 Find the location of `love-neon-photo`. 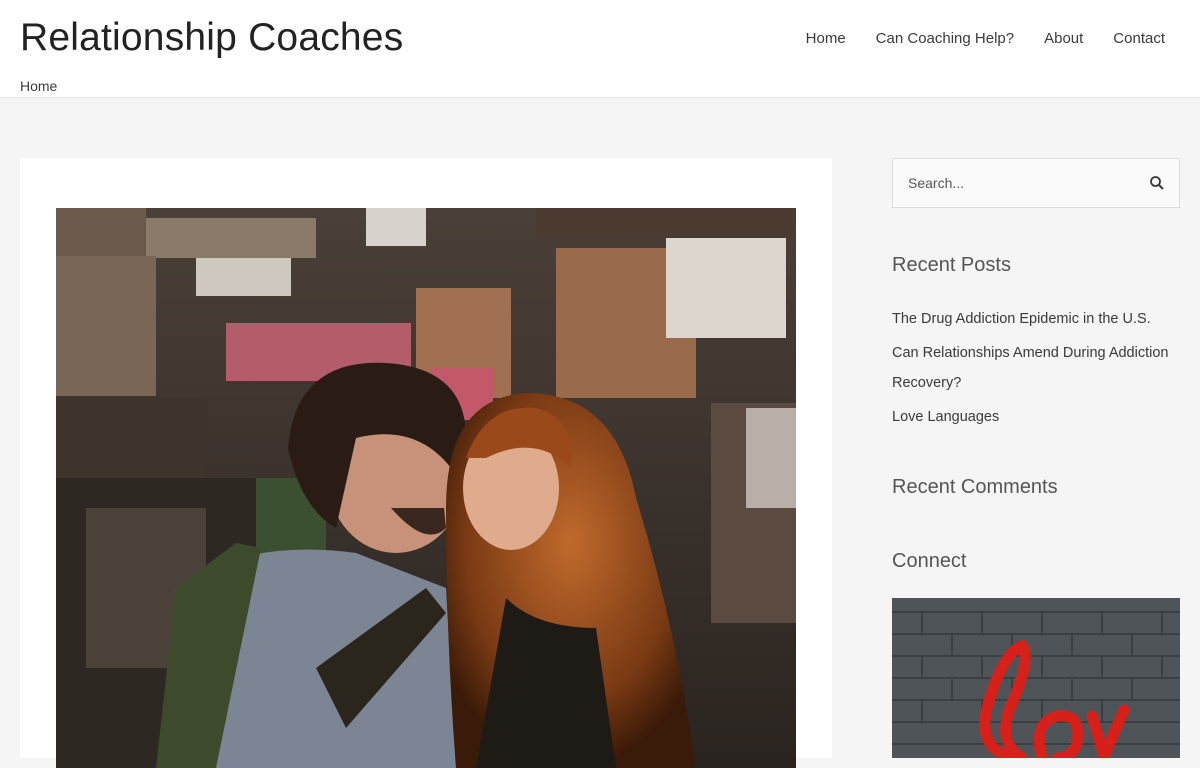

love-neon-photo is located at coordinates (1036, 678).